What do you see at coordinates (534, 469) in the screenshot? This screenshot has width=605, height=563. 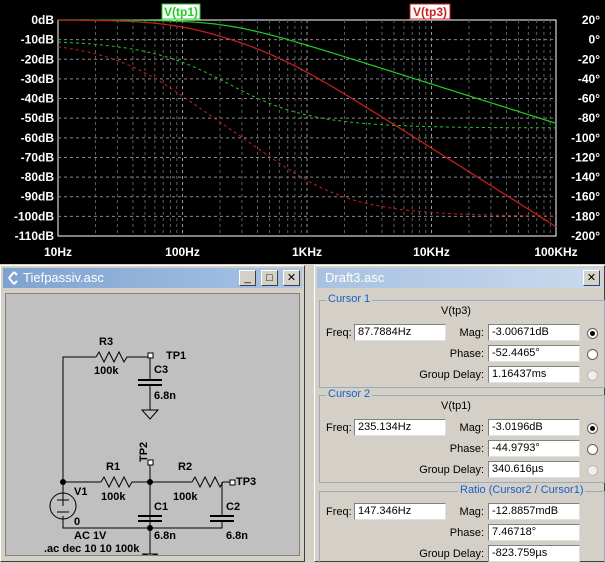 I see `cursor2-gd-field: 340.616µs` at bounding box center [534, 469].